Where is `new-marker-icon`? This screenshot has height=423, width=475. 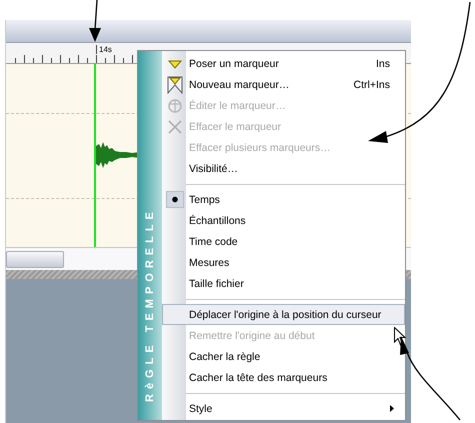 new-marker-icon is located at coordinates (175, 85).